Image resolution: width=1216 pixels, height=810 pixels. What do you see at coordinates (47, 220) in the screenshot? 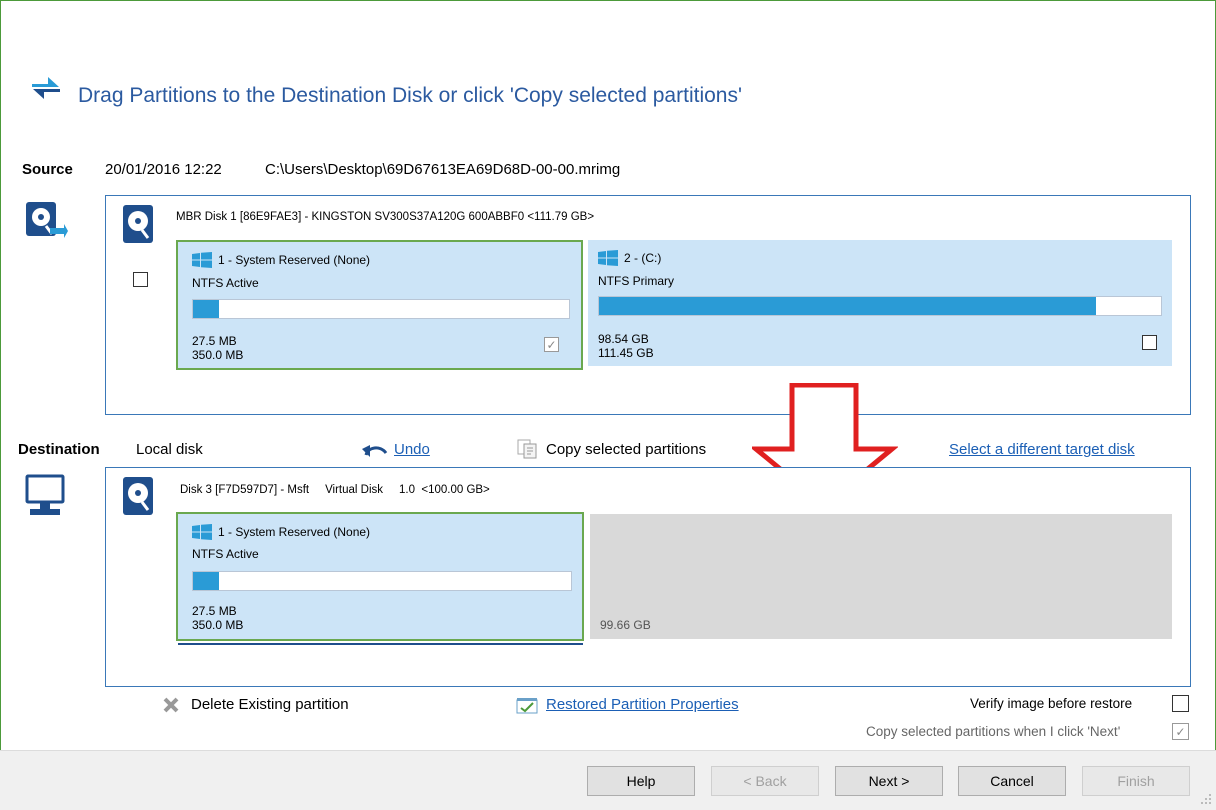
I see `image-file-disk-icon` at bounding box center [47, 220].